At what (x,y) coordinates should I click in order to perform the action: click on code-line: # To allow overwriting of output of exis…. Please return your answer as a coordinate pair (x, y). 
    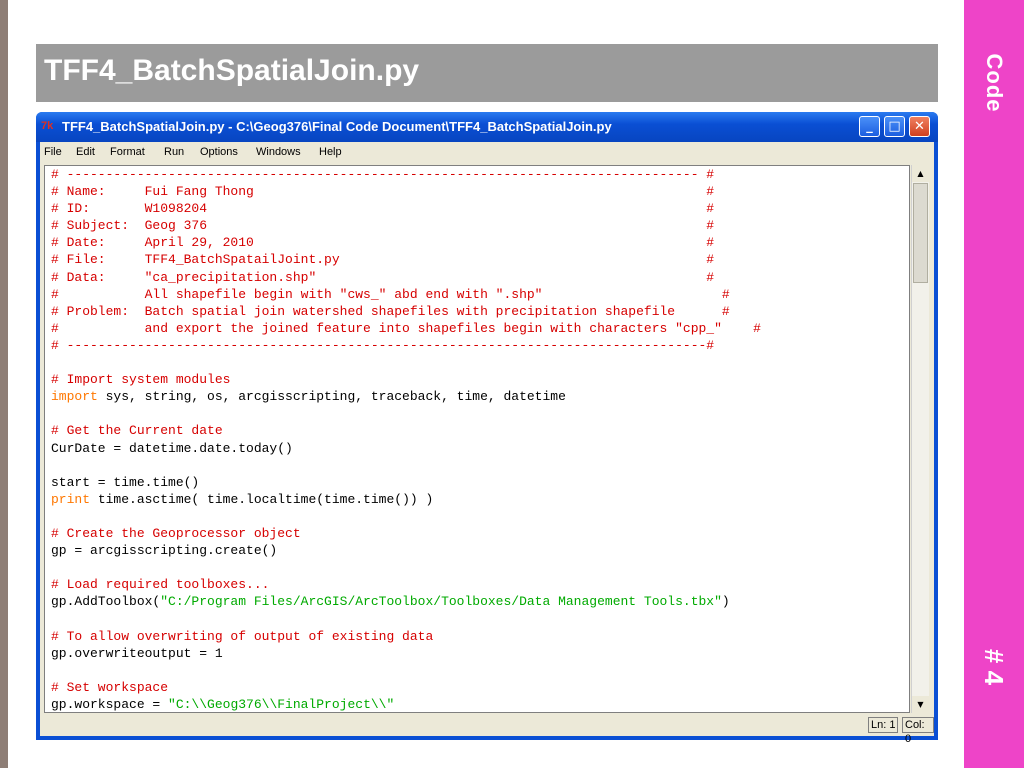
    Looking at the image, I should click on (242, 636).